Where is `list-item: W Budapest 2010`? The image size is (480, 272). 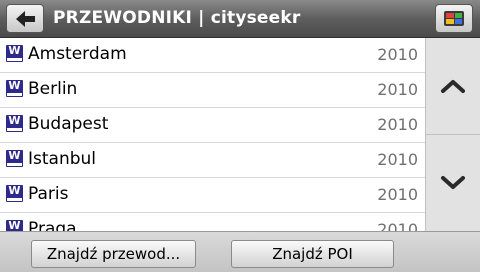 list-item: W Budapest 2010 is located at coordinates (212, 125).